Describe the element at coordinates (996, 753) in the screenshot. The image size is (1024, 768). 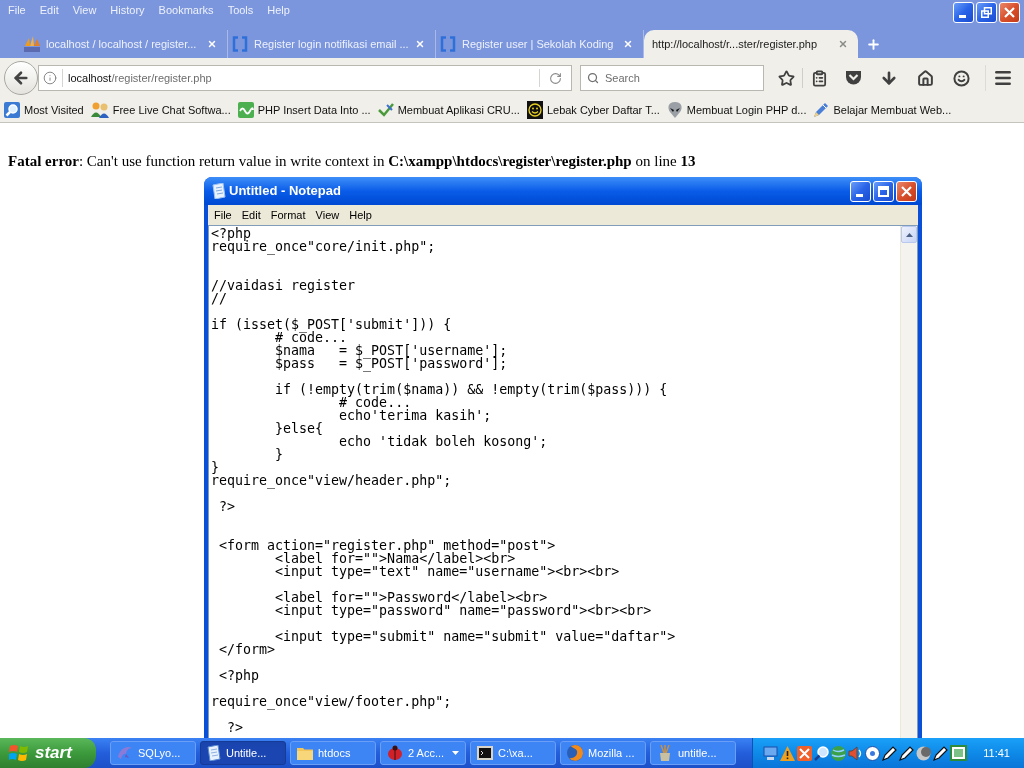
I see `clock: 11:41` at that location.